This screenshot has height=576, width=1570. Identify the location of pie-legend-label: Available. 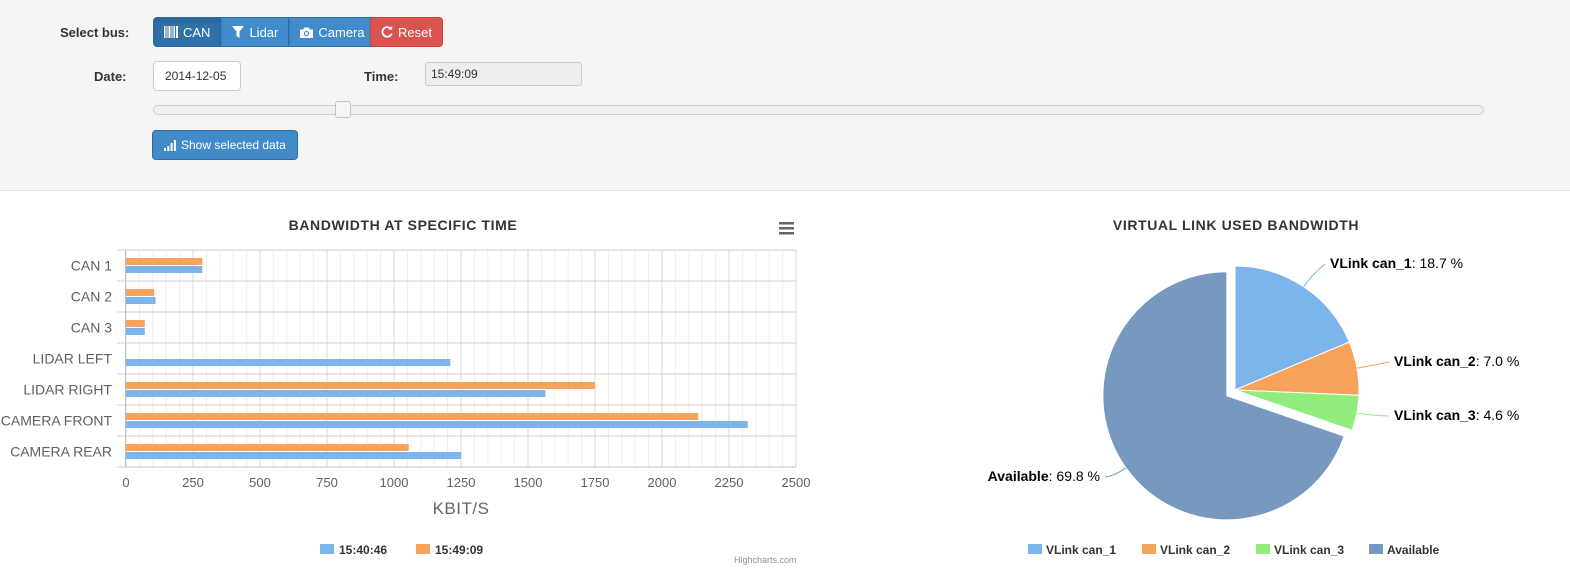
(1413, 550).